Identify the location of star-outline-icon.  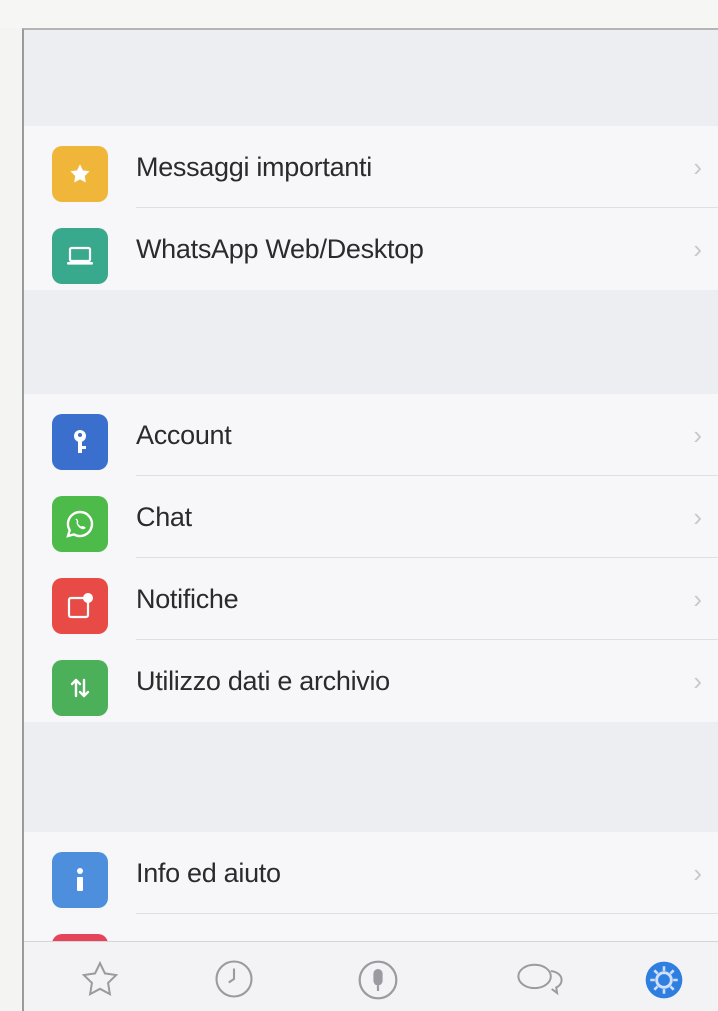
(100, 978).